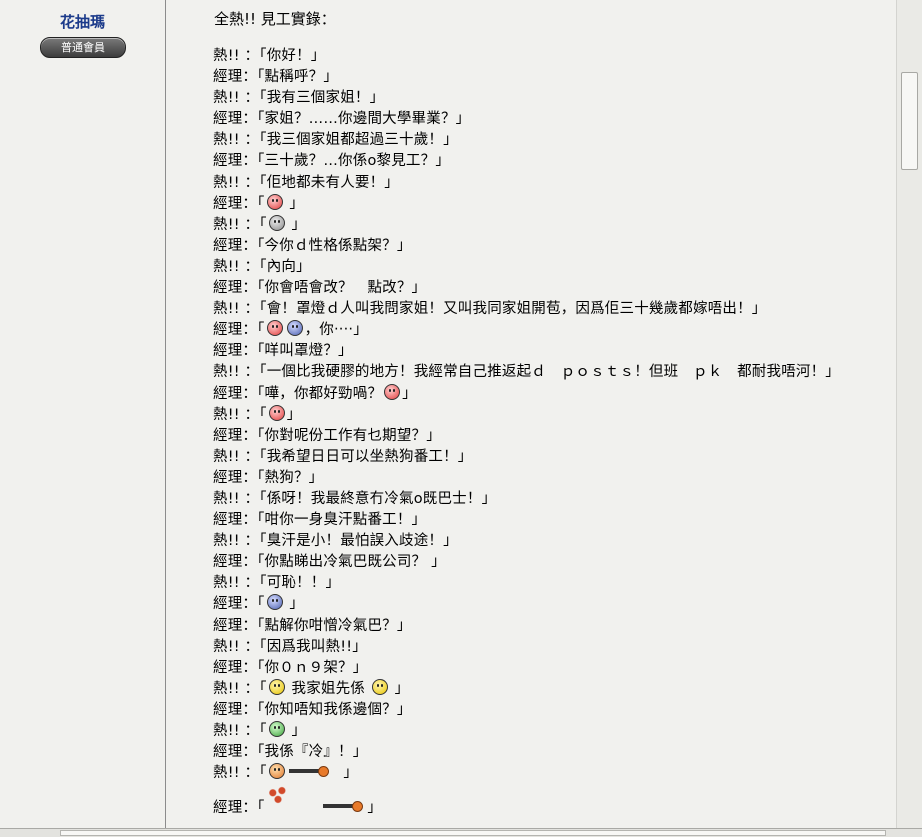 The image size is (922, 837). Describe the element at coordinates (526, 647) in the screenshot. I see `dialogue-line: 熱!! ：「因爲我叫熱!!」` at that location.